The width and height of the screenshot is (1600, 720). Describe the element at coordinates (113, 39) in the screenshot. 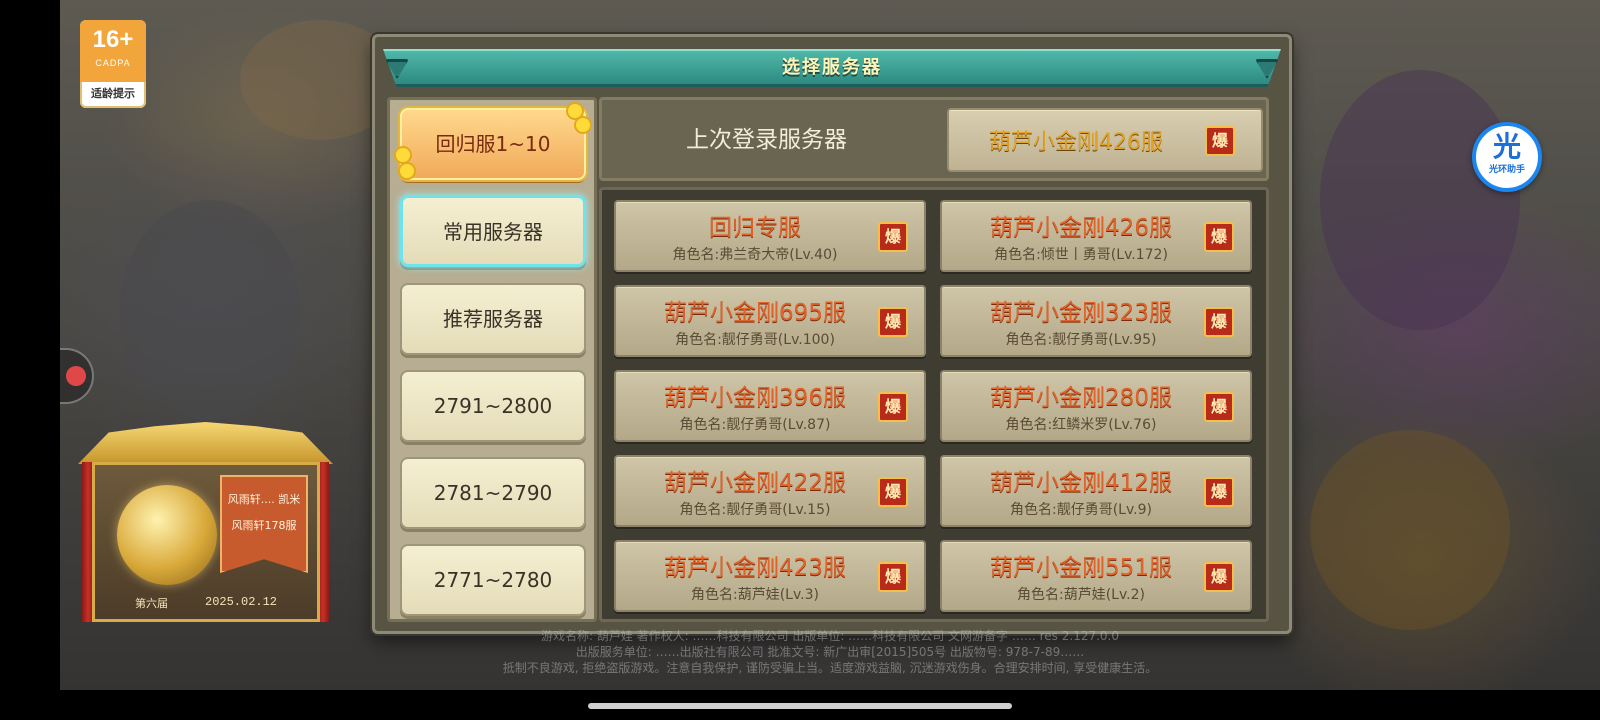

I see `age-rating-number: 16+` at that location.